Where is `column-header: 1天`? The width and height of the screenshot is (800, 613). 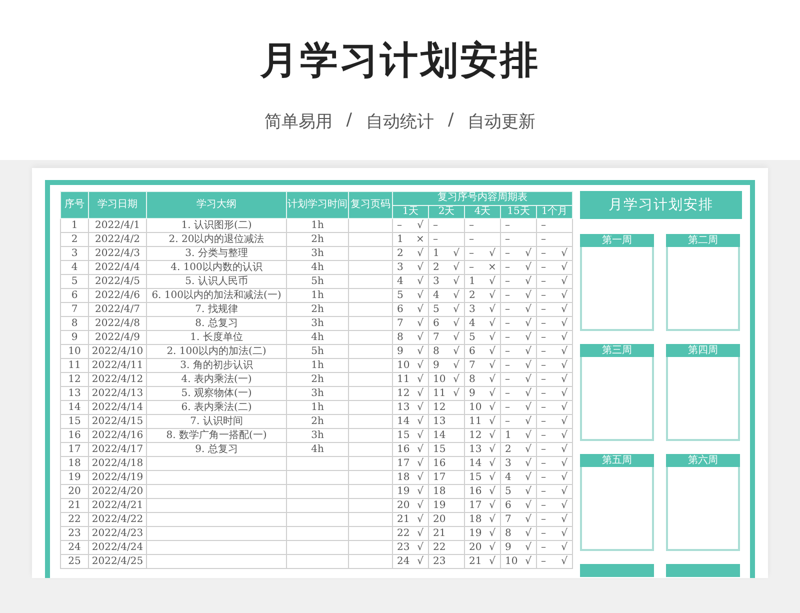
column-header: 1天 is located at coordinates (410, 211).